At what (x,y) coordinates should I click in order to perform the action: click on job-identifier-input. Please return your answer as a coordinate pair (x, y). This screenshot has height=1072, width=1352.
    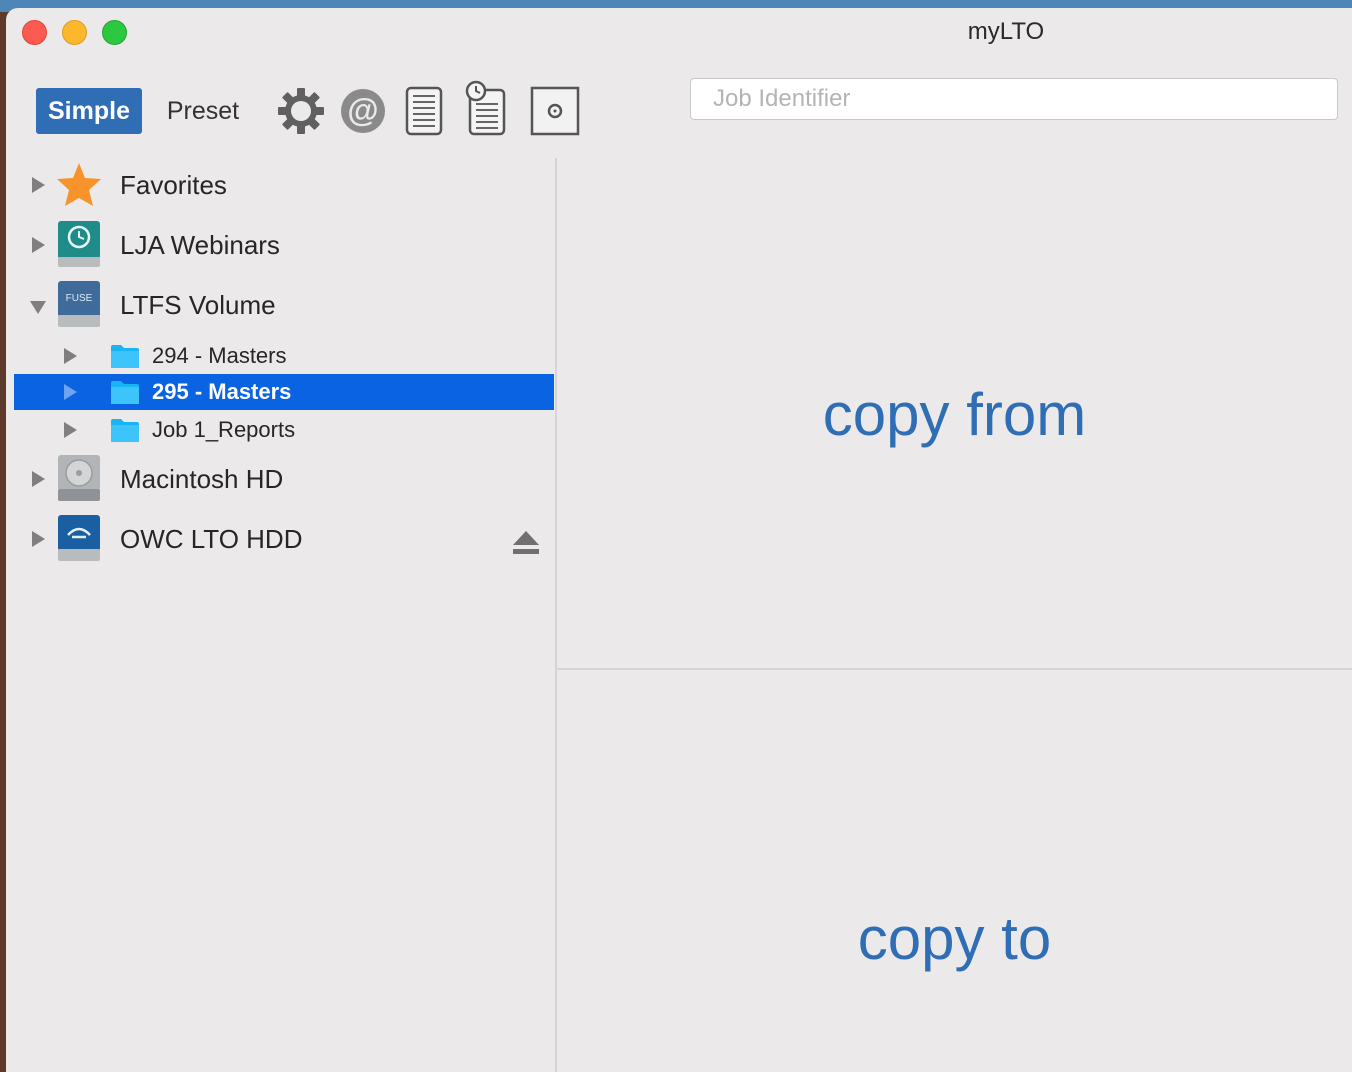
    Looking at the image, I should click on (1014, 99).